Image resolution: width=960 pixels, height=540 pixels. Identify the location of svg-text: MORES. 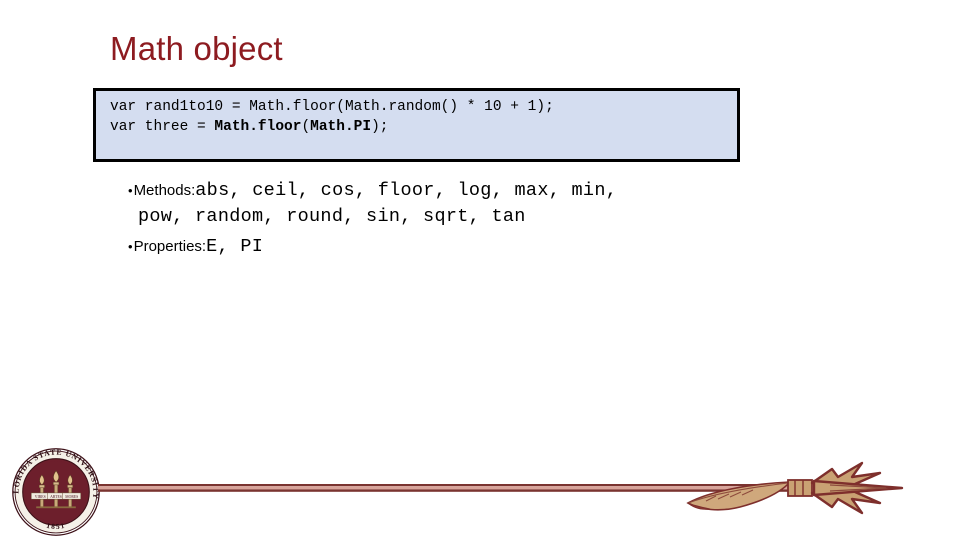
(71, 497).